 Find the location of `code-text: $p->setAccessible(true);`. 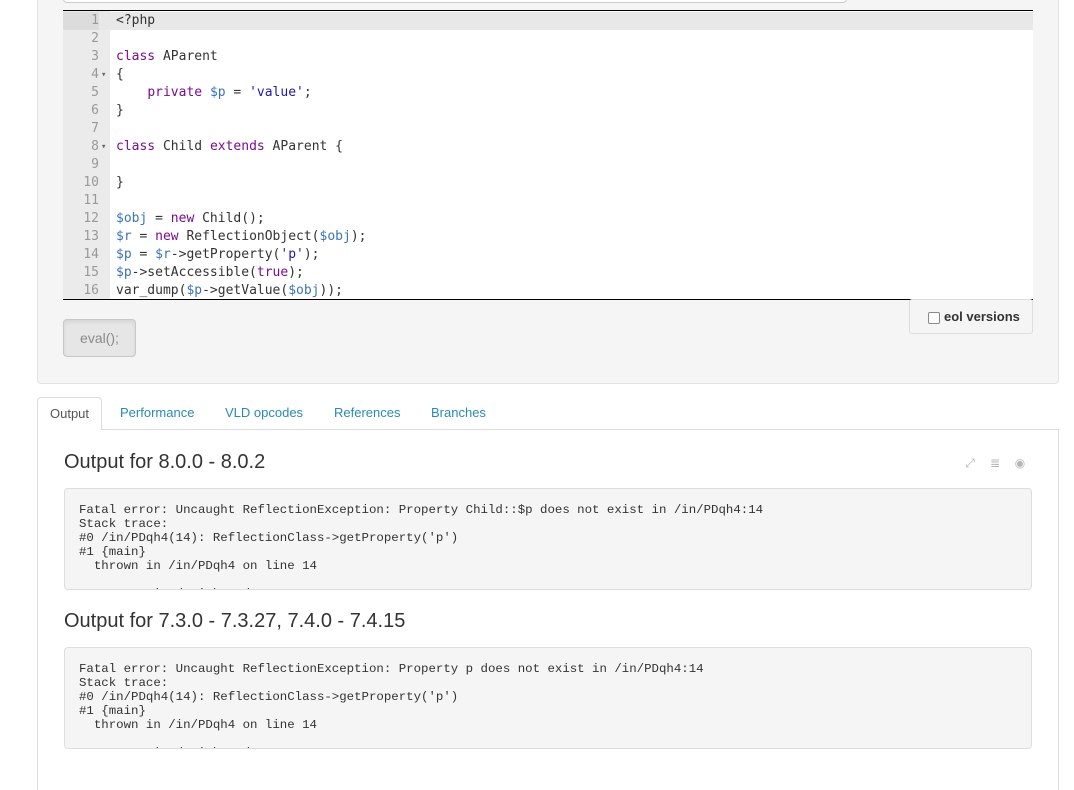

code-text: $p->setAccessible(true); is located at coordinates (210, 272).